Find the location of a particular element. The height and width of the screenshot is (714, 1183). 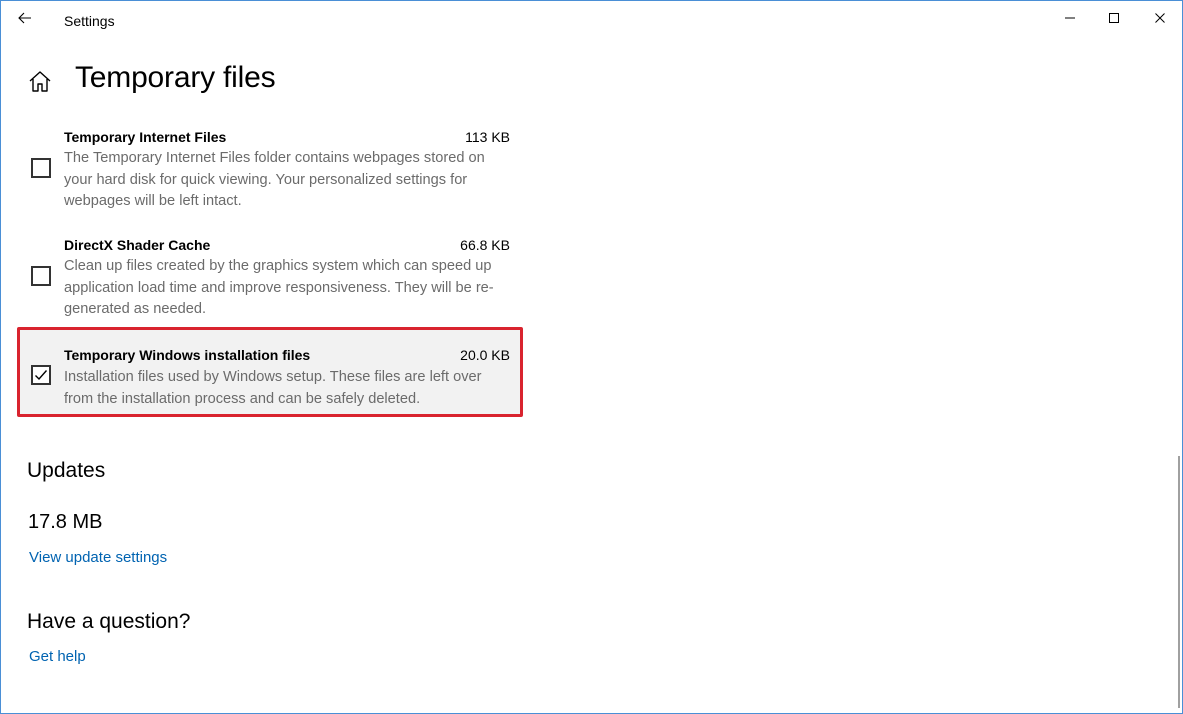

close-icon is located at coordinates (1160, 18).